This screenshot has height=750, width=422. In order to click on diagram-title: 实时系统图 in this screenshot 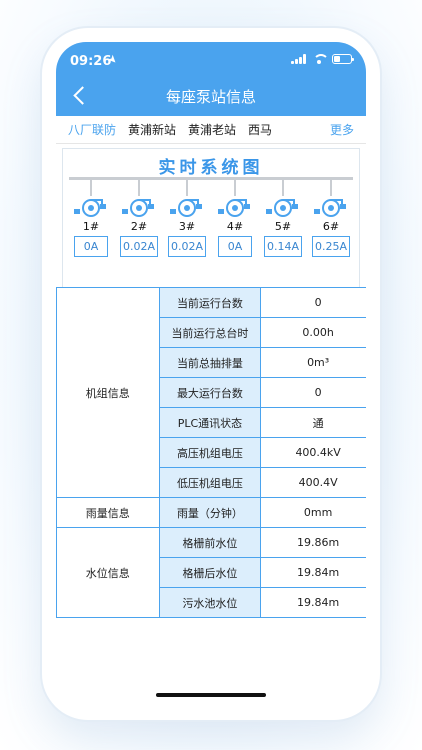, I will do `click(211, 168)`.